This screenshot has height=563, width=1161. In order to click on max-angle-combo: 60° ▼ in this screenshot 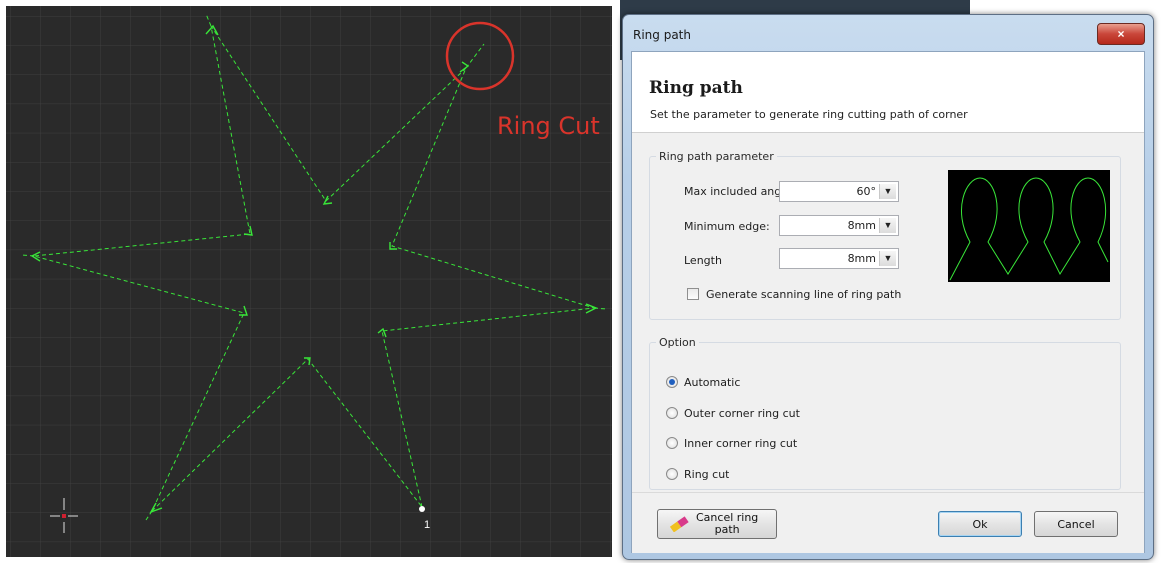, I will do `click(839, 191)`.